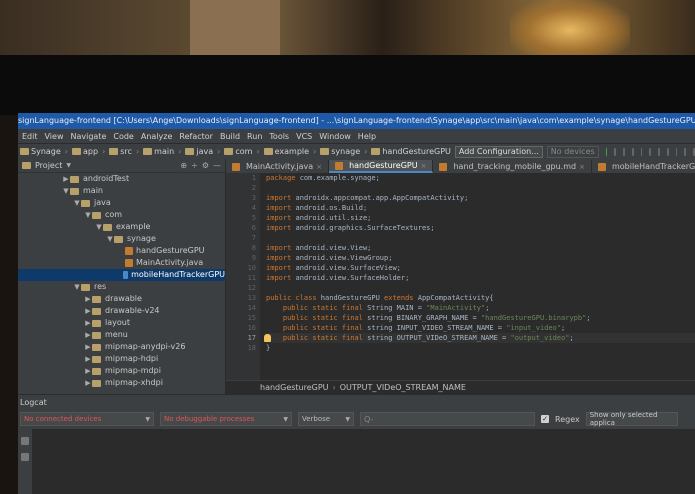  What do you see at coordinates (121, 311) in the screenshot?
I see `tree-item: ▶ drawable-v24` at bounding box center [121, 311].